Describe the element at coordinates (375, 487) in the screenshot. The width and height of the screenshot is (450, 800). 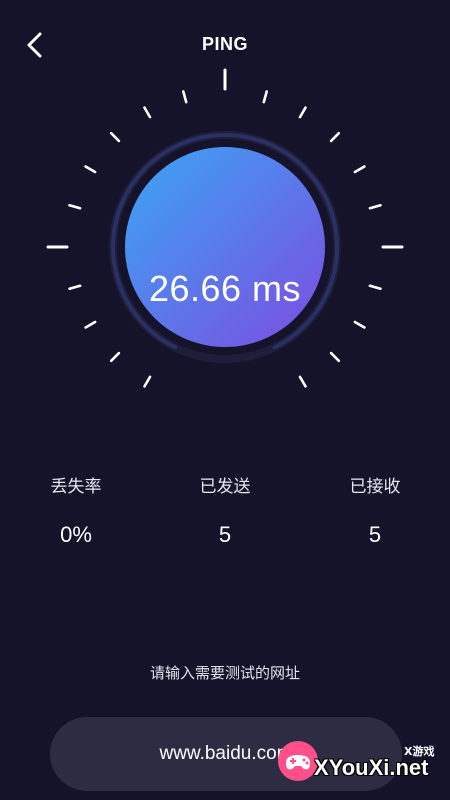
I see `stat-label: 已接收` at that location.